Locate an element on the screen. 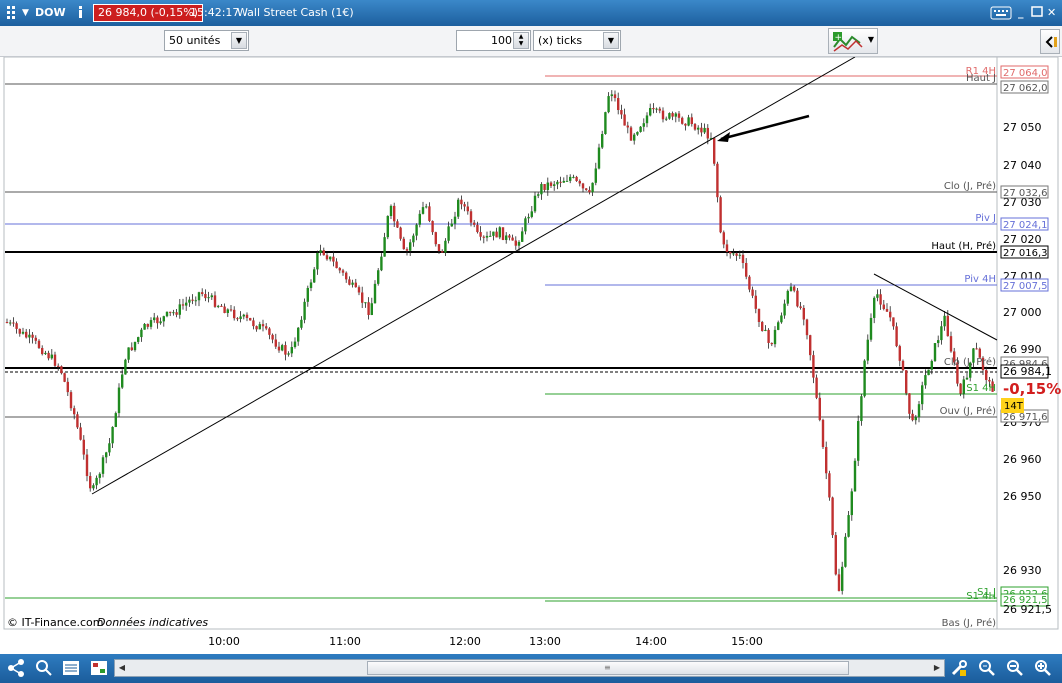 This screenshot has width=1062, height=683. instrument-name: Wall Street Cash (1€) is located at coordinates (295, 12).